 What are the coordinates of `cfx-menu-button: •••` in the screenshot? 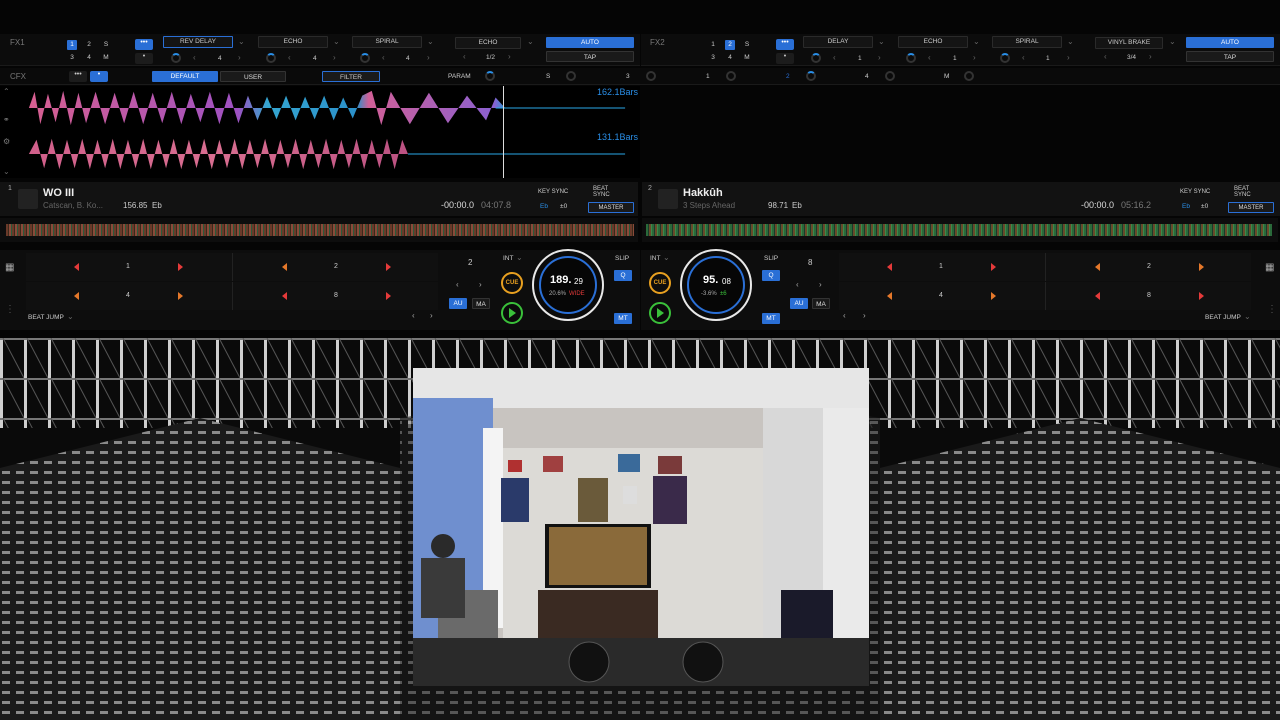 It's located at (78, 76).